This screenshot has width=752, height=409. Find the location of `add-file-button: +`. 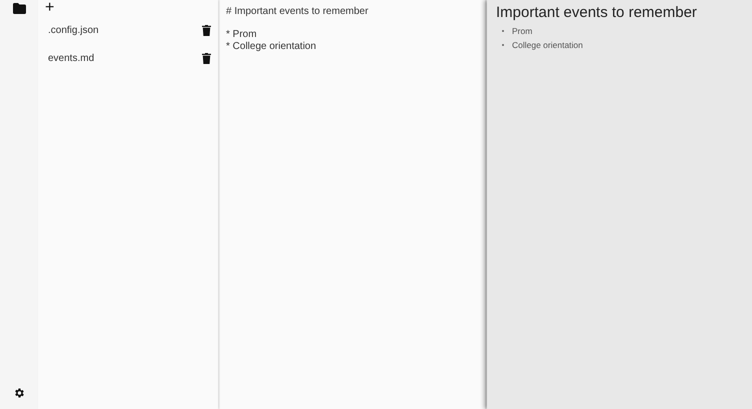

add-file-button: + is located at coordinates (49, 8).